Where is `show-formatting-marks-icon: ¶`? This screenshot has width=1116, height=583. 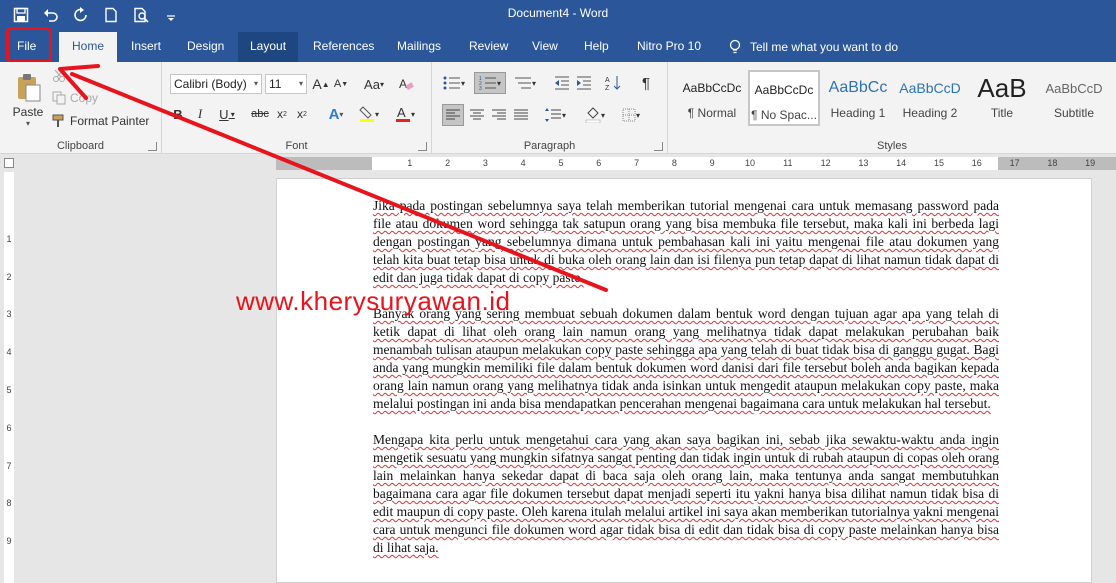 show-formatting-marks-icon: ¶ is located at coordinates (646, 83).